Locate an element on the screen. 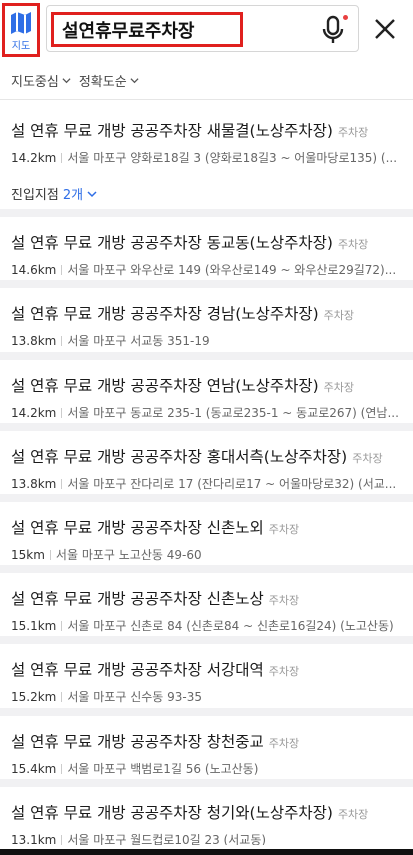 The image size is (413, 855). result-name: 설 연휴 무료 개방 공공주차장 새물결(노상주차장) is located at coordinates (172, 131).